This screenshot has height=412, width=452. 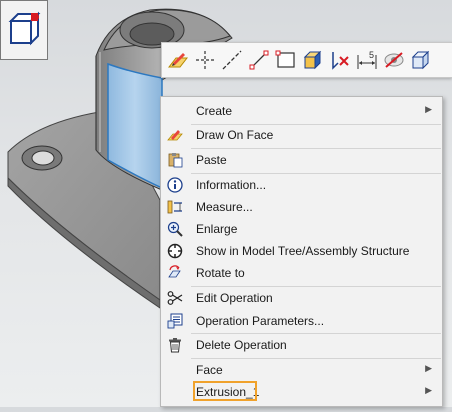 What do you see at coordinates (217, 229) in the screenshot?
I see `menu-item-label: Enlarge` at bounding box center [217, 229].